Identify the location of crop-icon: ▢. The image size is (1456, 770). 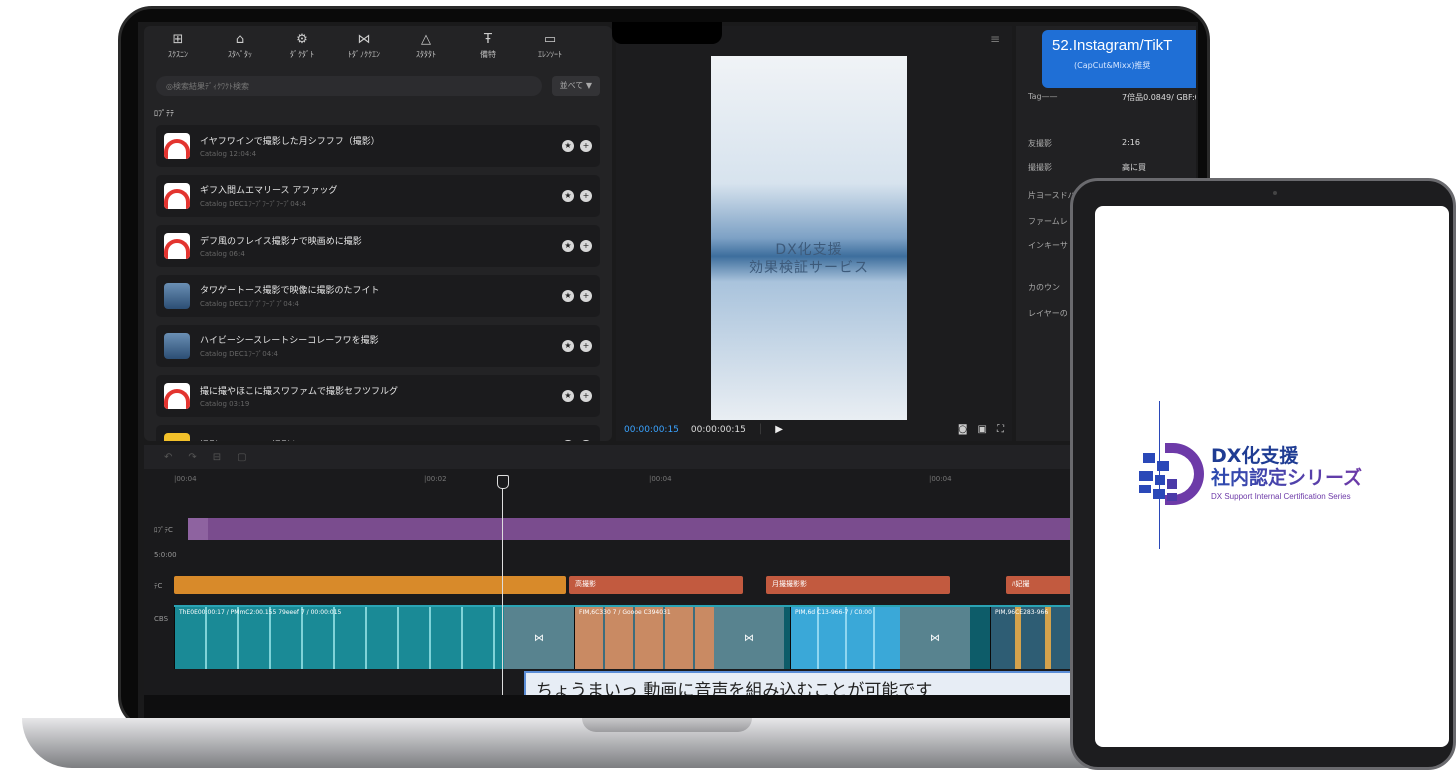
(241, 457).